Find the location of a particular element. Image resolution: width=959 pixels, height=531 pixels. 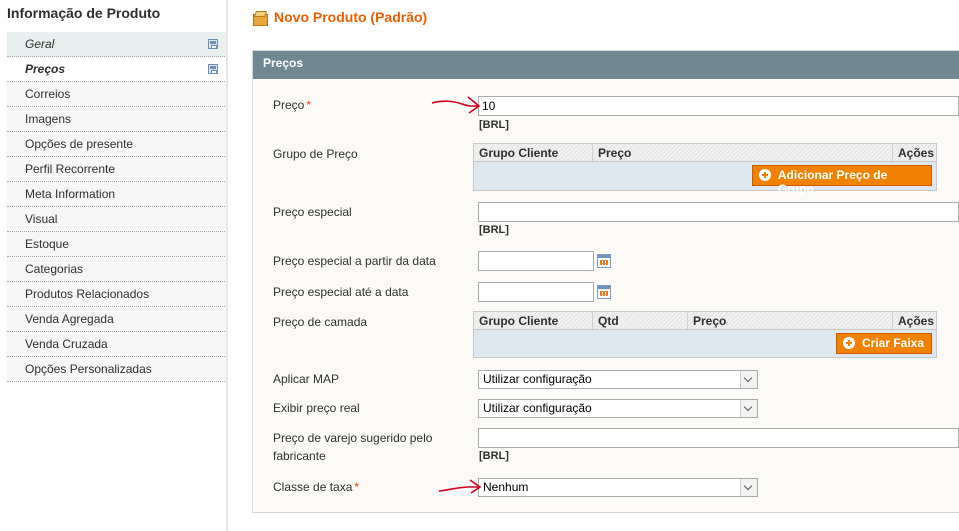

special-price-input is located at coordinates (718, 212).